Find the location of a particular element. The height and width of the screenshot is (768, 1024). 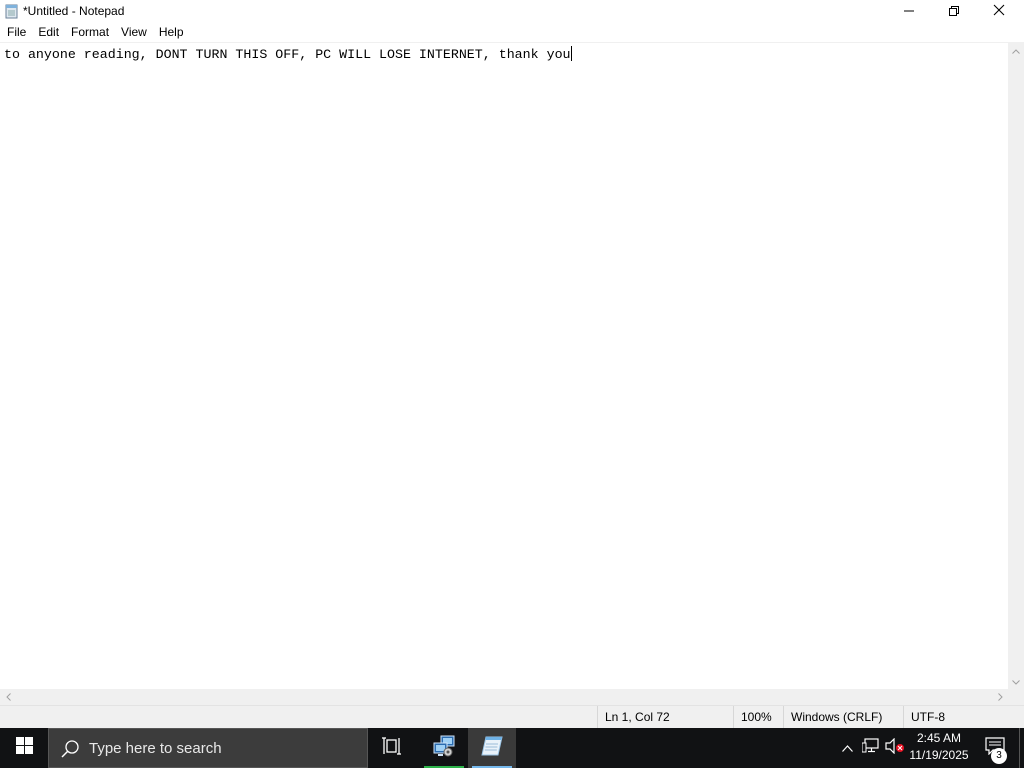

title-bar: *Untitled - Notepad is located at coordinates (512, 11).